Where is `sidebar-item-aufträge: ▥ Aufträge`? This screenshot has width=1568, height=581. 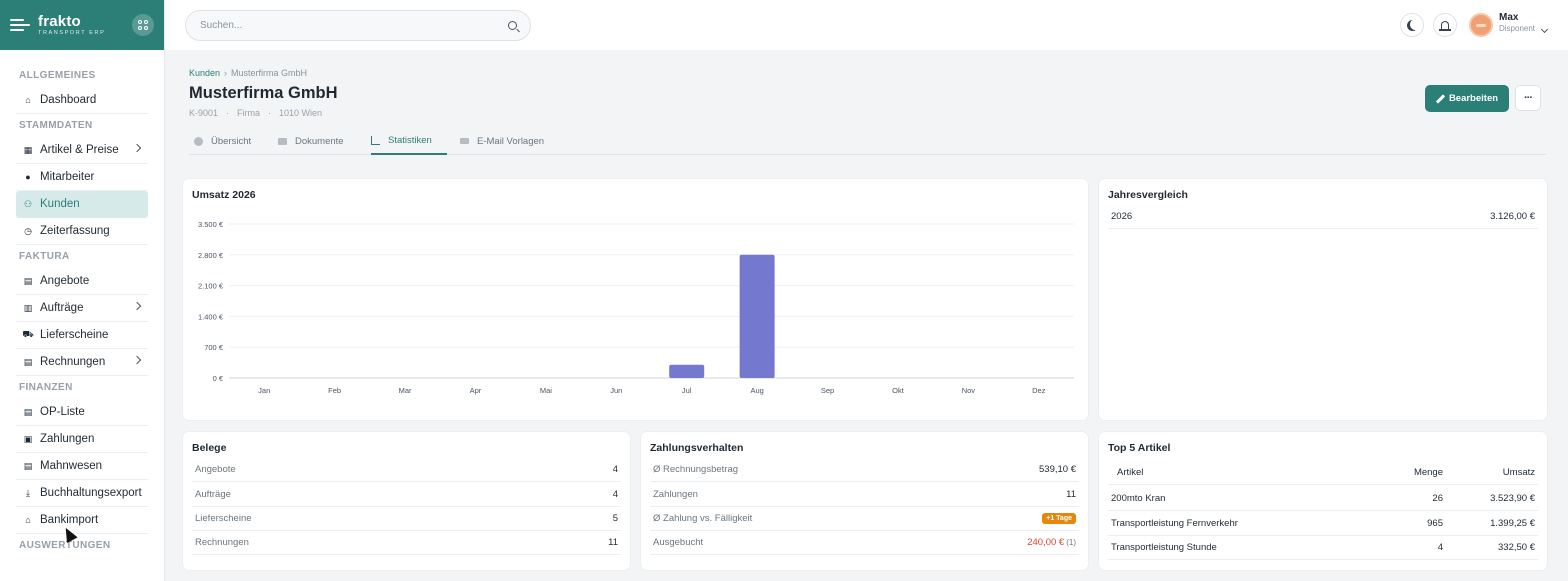 sidebar-item-aufträge: ▥ Aufträge is located at coordinates (82, 308).